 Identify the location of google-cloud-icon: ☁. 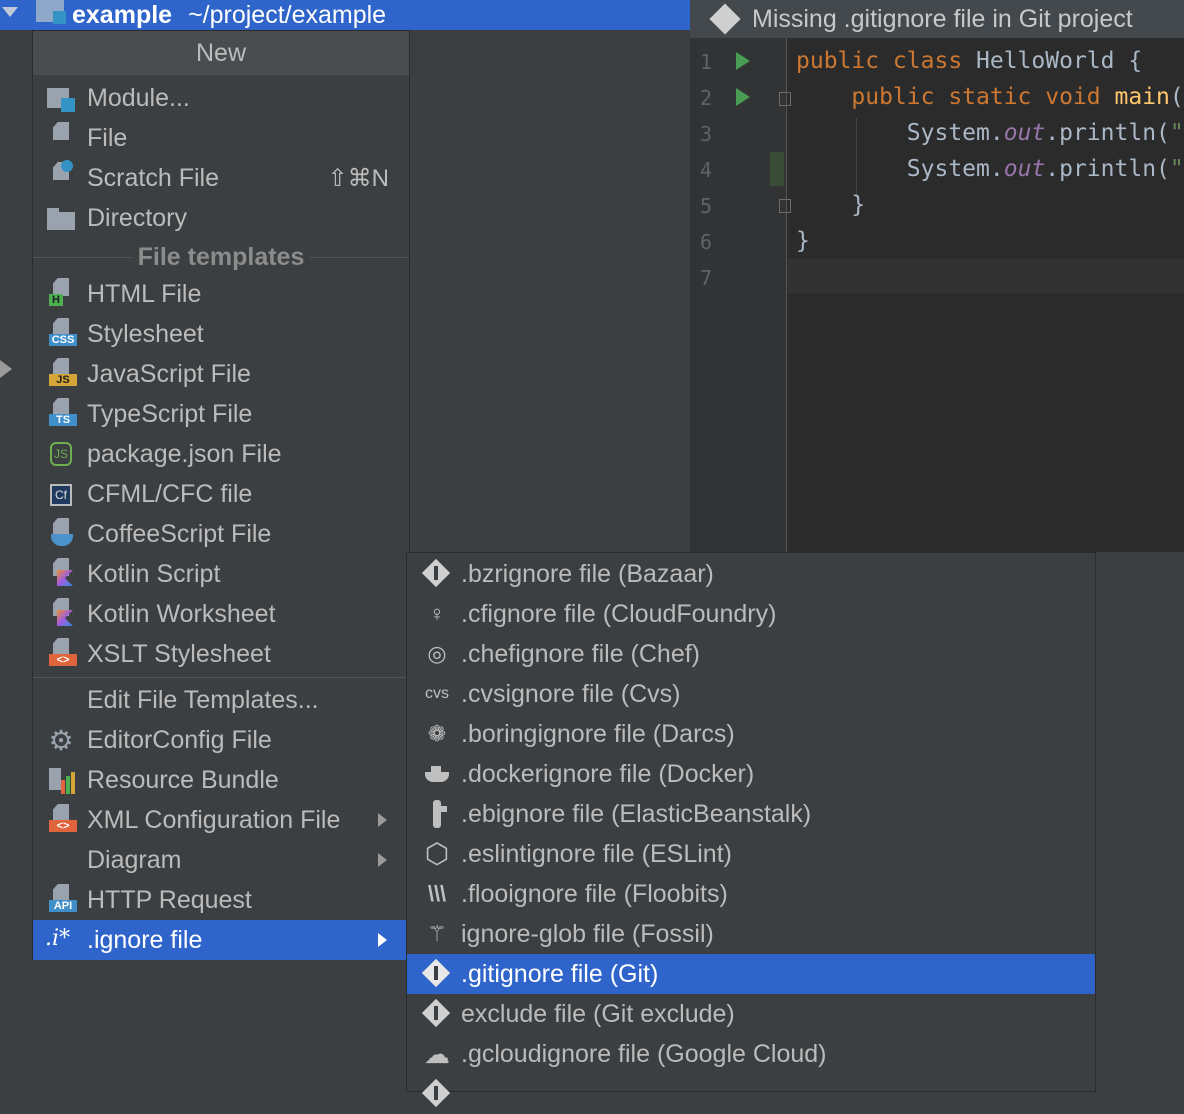
(437, 1054).